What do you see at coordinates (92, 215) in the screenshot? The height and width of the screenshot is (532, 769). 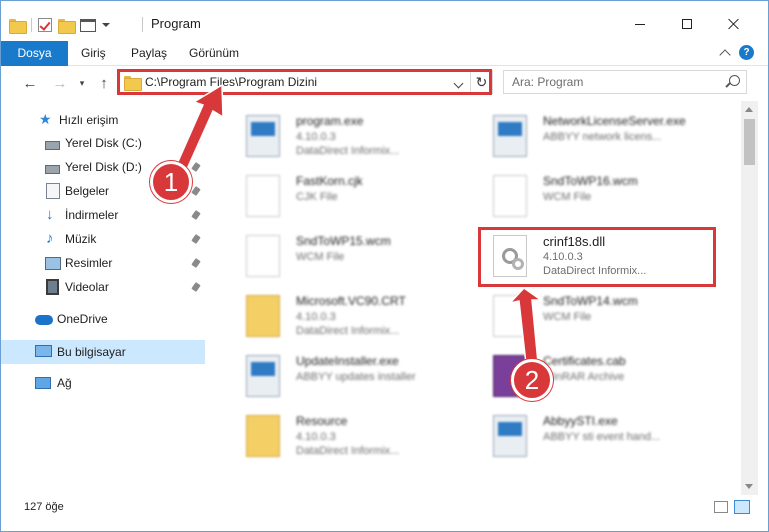 I see `sidebar-item-label: İndirmeler` at bounding box center [92, 215].